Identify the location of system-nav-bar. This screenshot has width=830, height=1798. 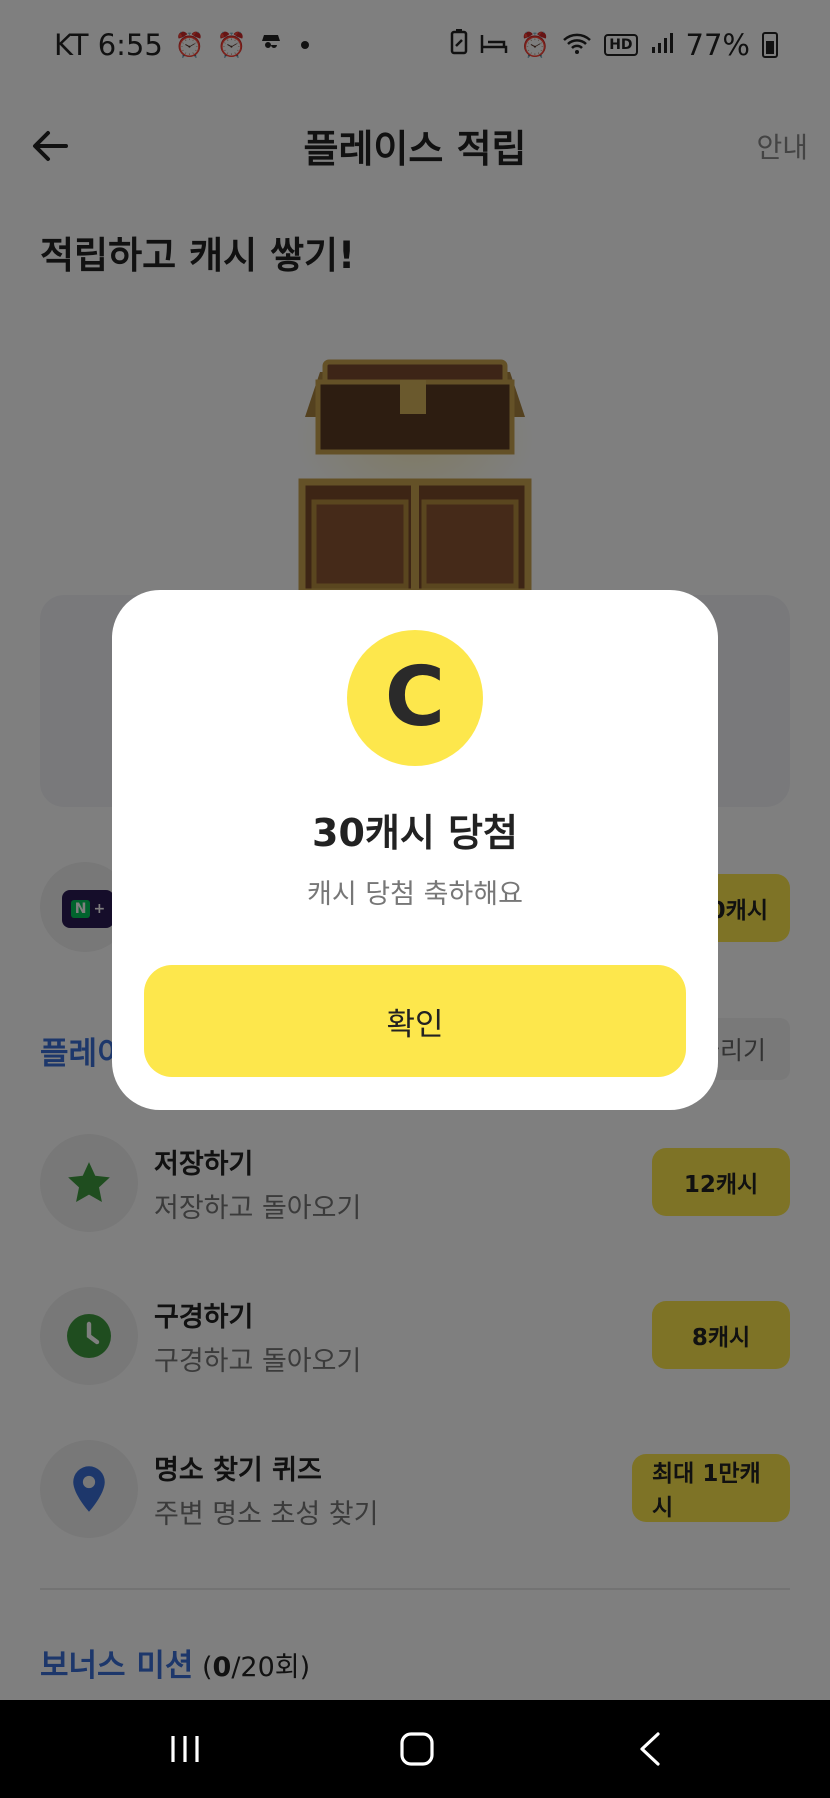
(415, 1749).